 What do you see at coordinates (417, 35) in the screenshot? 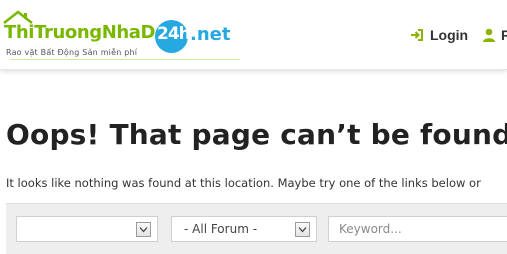
I see `sign-in-icon` at bounding box center [417, 35].